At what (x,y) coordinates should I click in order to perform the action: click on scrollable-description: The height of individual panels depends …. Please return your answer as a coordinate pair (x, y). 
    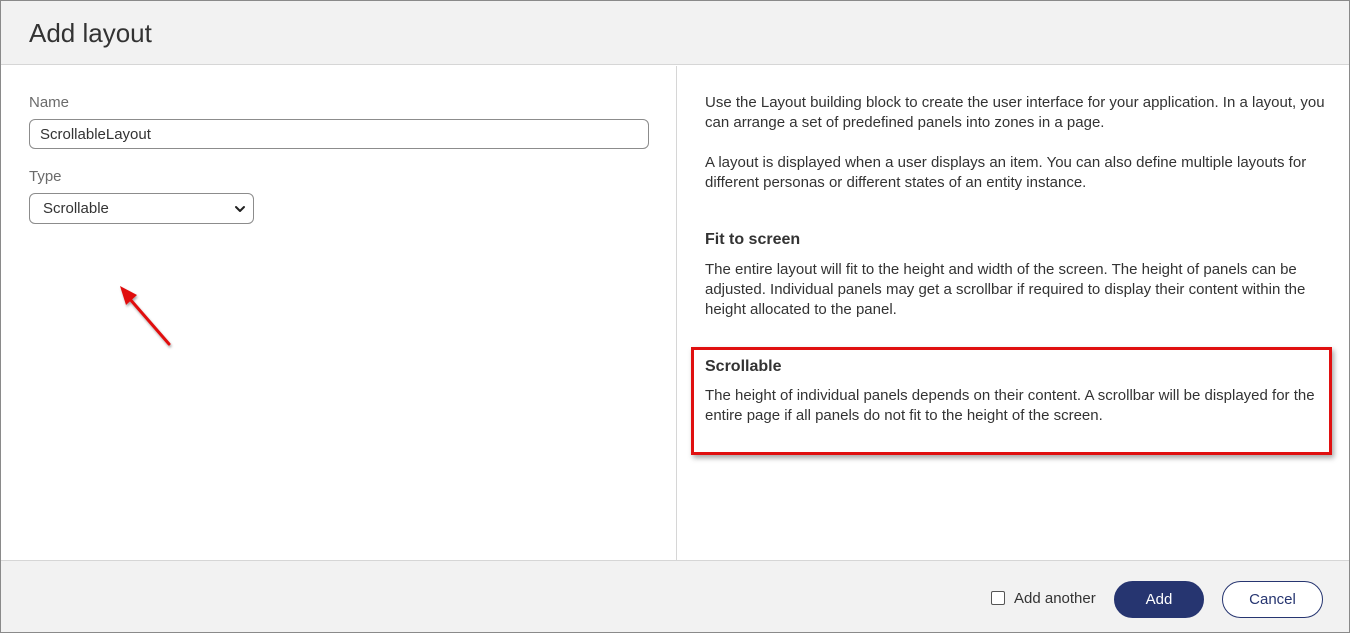
    Looking at the image, I should click on (1010, 405).